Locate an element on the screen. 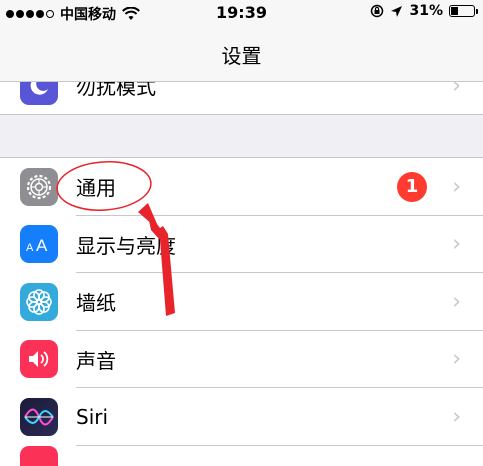 The width and height of the screenshot is (483, 466). settings-row-siri: Siri › is located at coordinates (241, 417).